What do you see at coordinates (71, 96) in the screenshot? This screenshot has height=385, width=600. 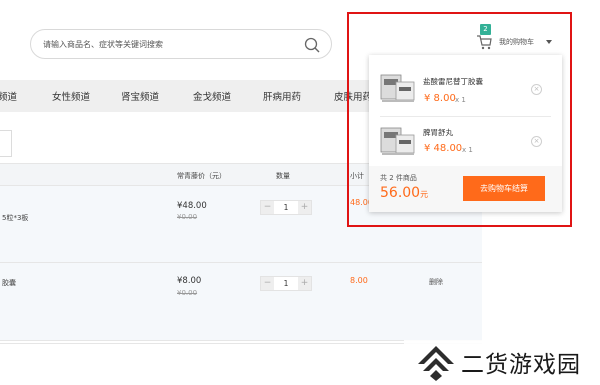 I see `nav-item-women: 女性频道` at bounding box center [71, 96].